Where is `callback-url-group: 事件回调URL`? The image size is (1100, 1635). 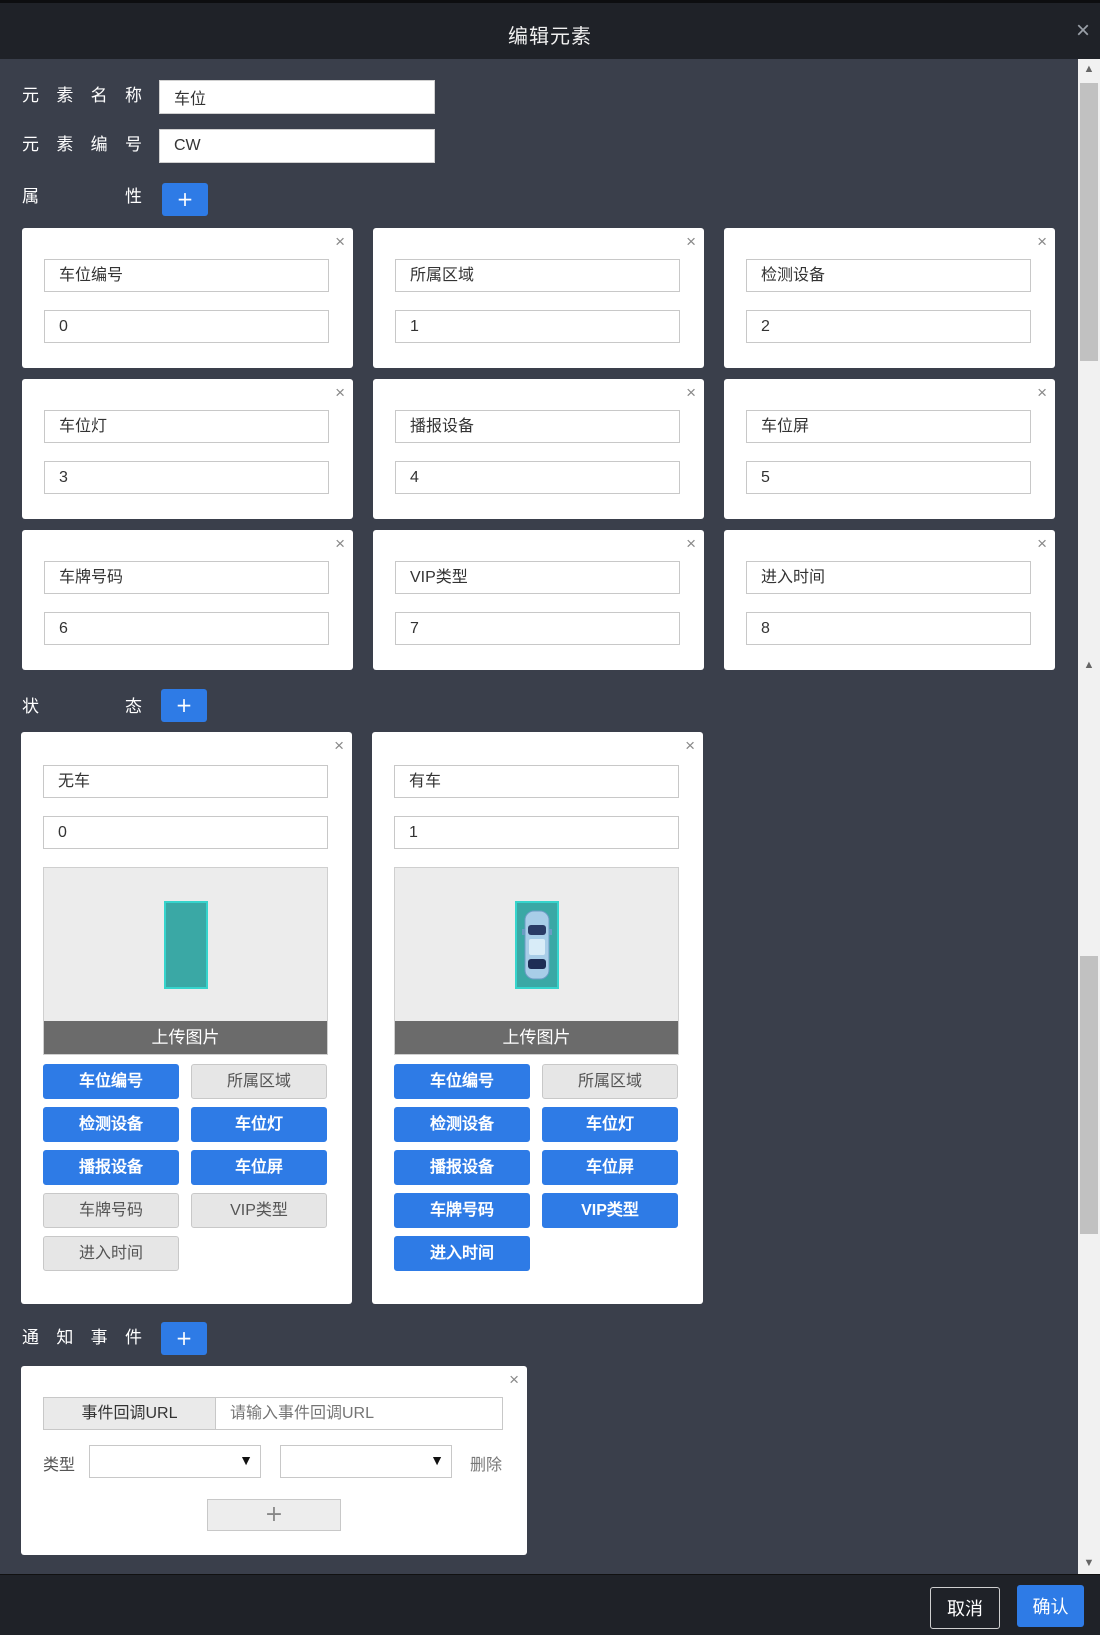 callback-url-group: 事件回调URL is located at coordinates (273, 1413).